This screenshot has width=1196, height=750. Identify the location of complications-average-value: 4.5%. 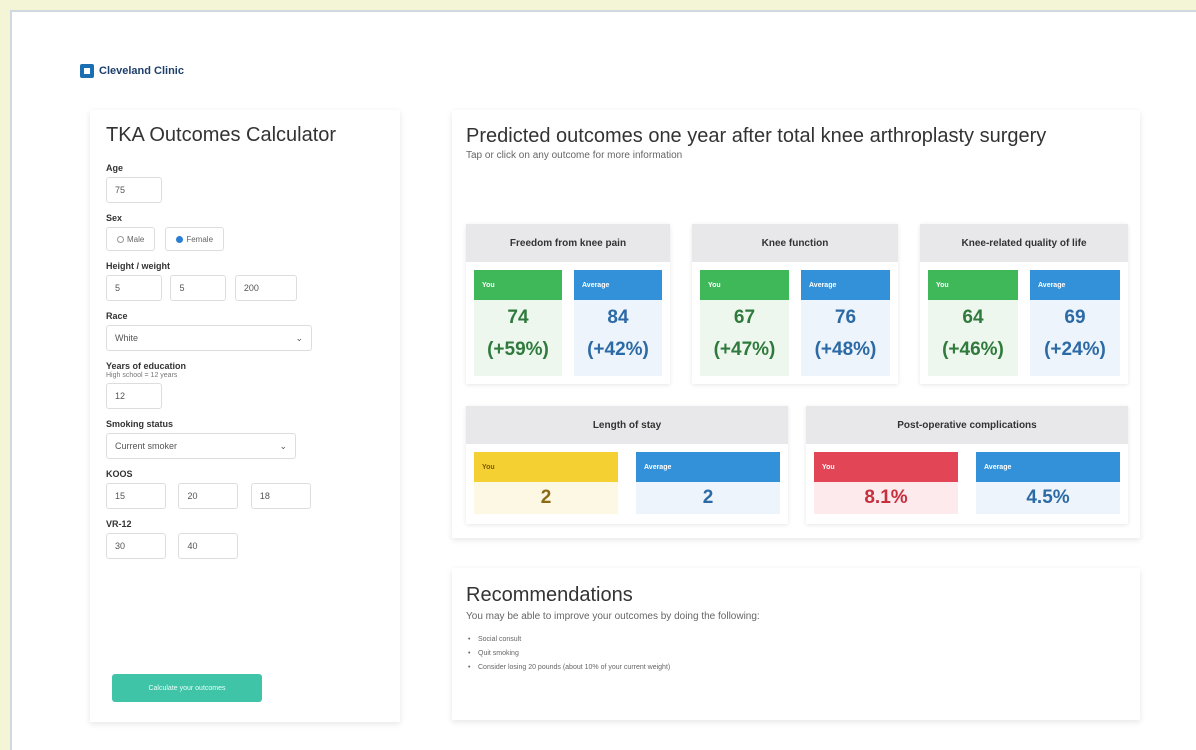
(1048, 497).